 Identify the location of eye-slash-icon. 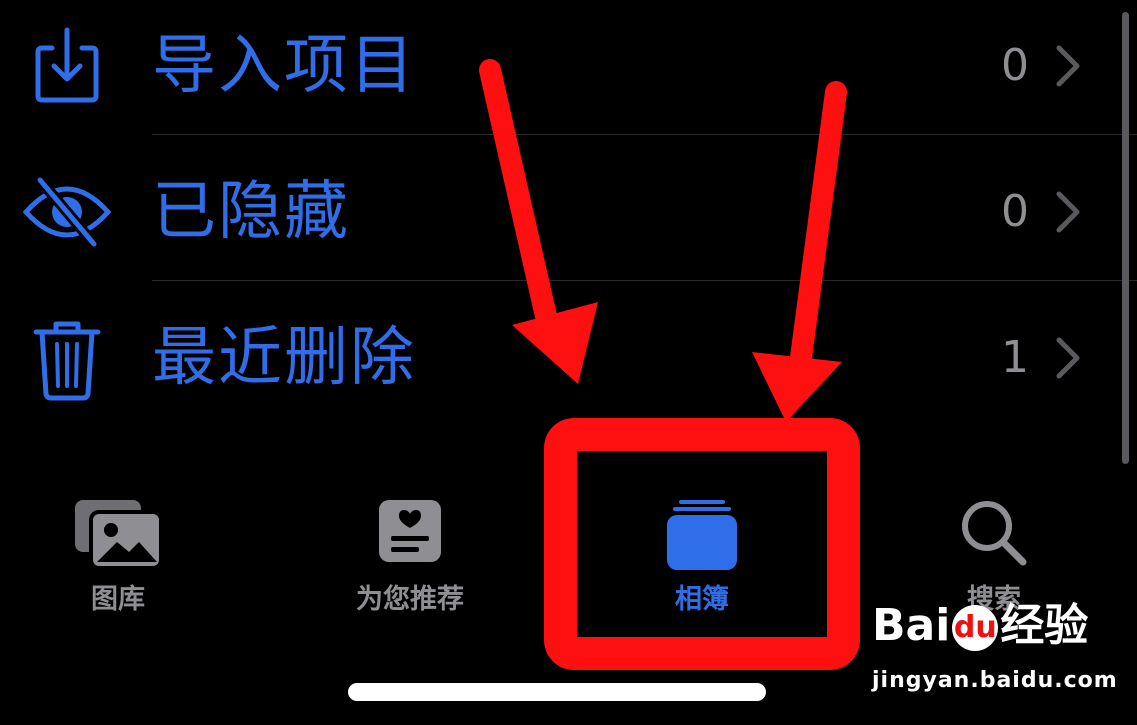
(67, 212).